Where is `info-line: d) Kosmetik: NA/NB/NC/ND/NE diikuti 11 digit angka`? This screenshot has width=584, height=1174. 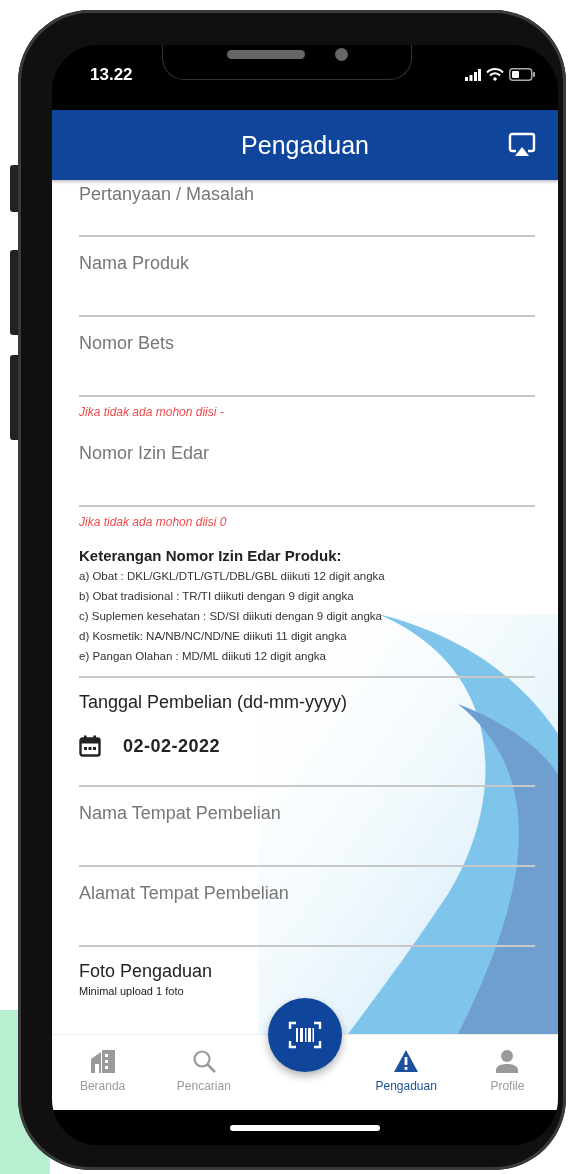 info-line: d) Kosmetik: NA/NB/NC/ND/NE diikuti 11 digit angka is located at coordinates (213, 636).